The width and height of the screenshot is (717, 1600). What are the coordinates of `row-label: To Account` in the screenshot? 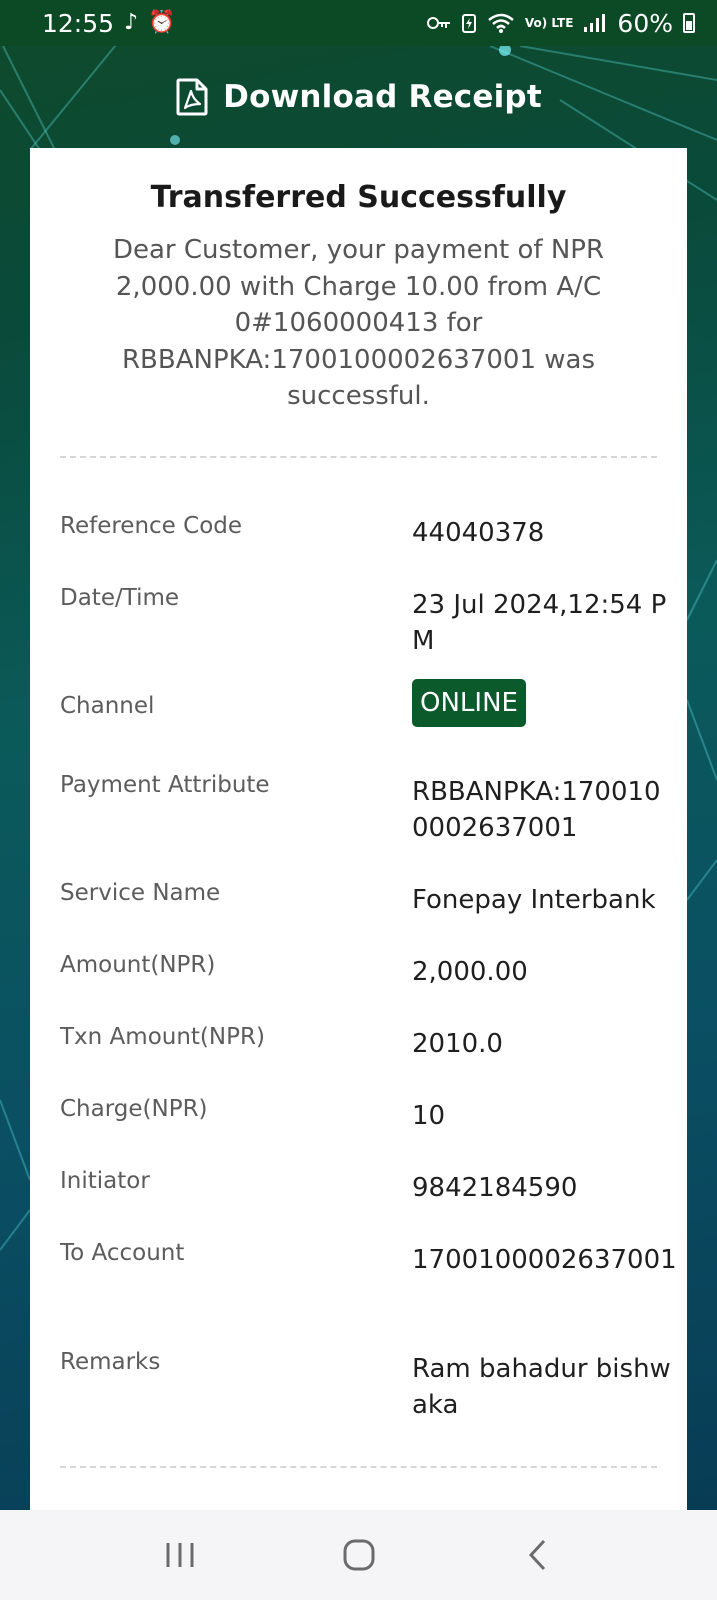 It's located at (122, 1253).